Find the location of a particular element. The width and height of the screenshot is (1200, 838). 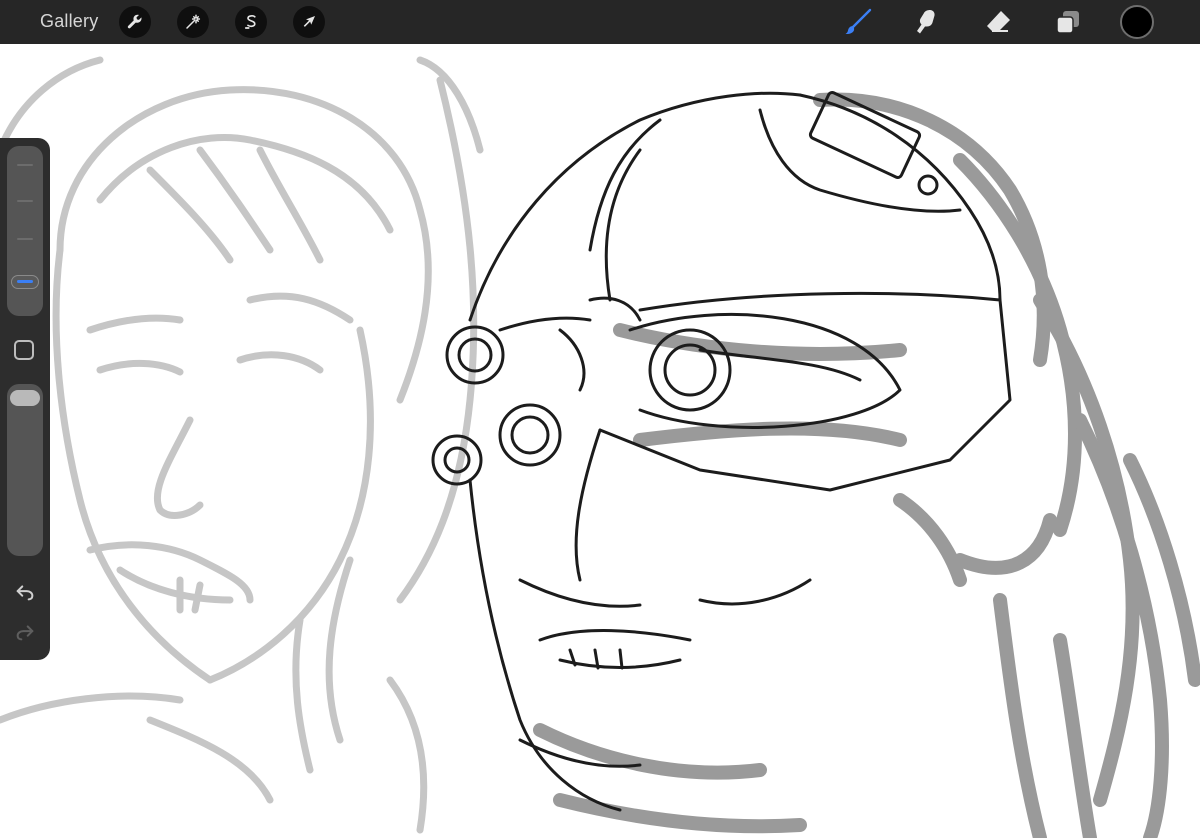

eraser-icon is located at coordinates (998, 21).